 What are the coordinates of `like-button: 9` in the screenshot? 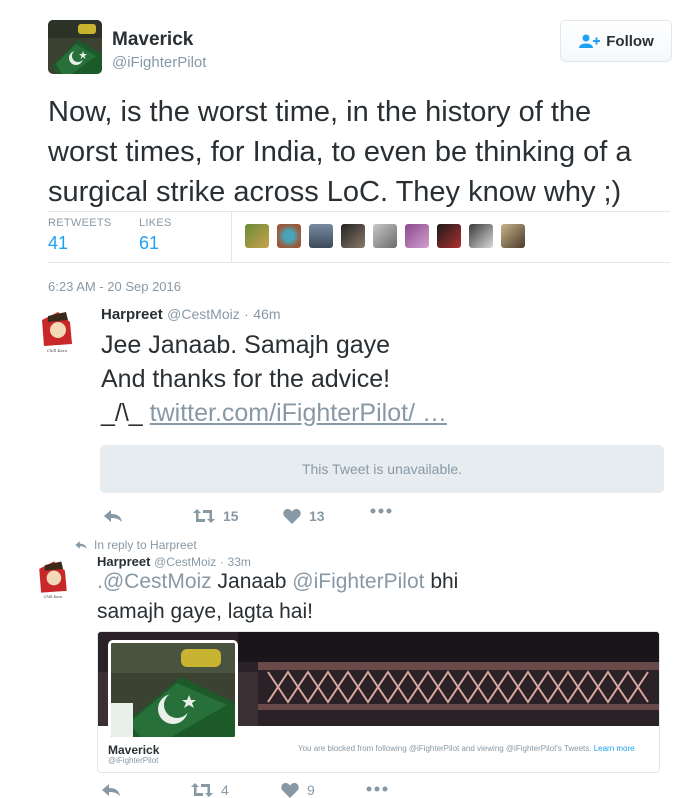 It's located at (298, 790).